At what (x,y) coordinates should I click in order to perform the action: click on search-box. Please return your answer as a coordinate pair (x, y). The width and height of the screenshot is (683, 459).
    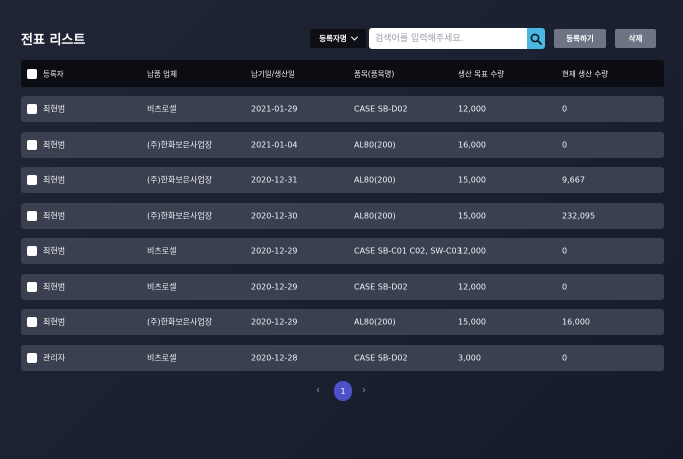
    Looking at the image, I should click on (457, 38).